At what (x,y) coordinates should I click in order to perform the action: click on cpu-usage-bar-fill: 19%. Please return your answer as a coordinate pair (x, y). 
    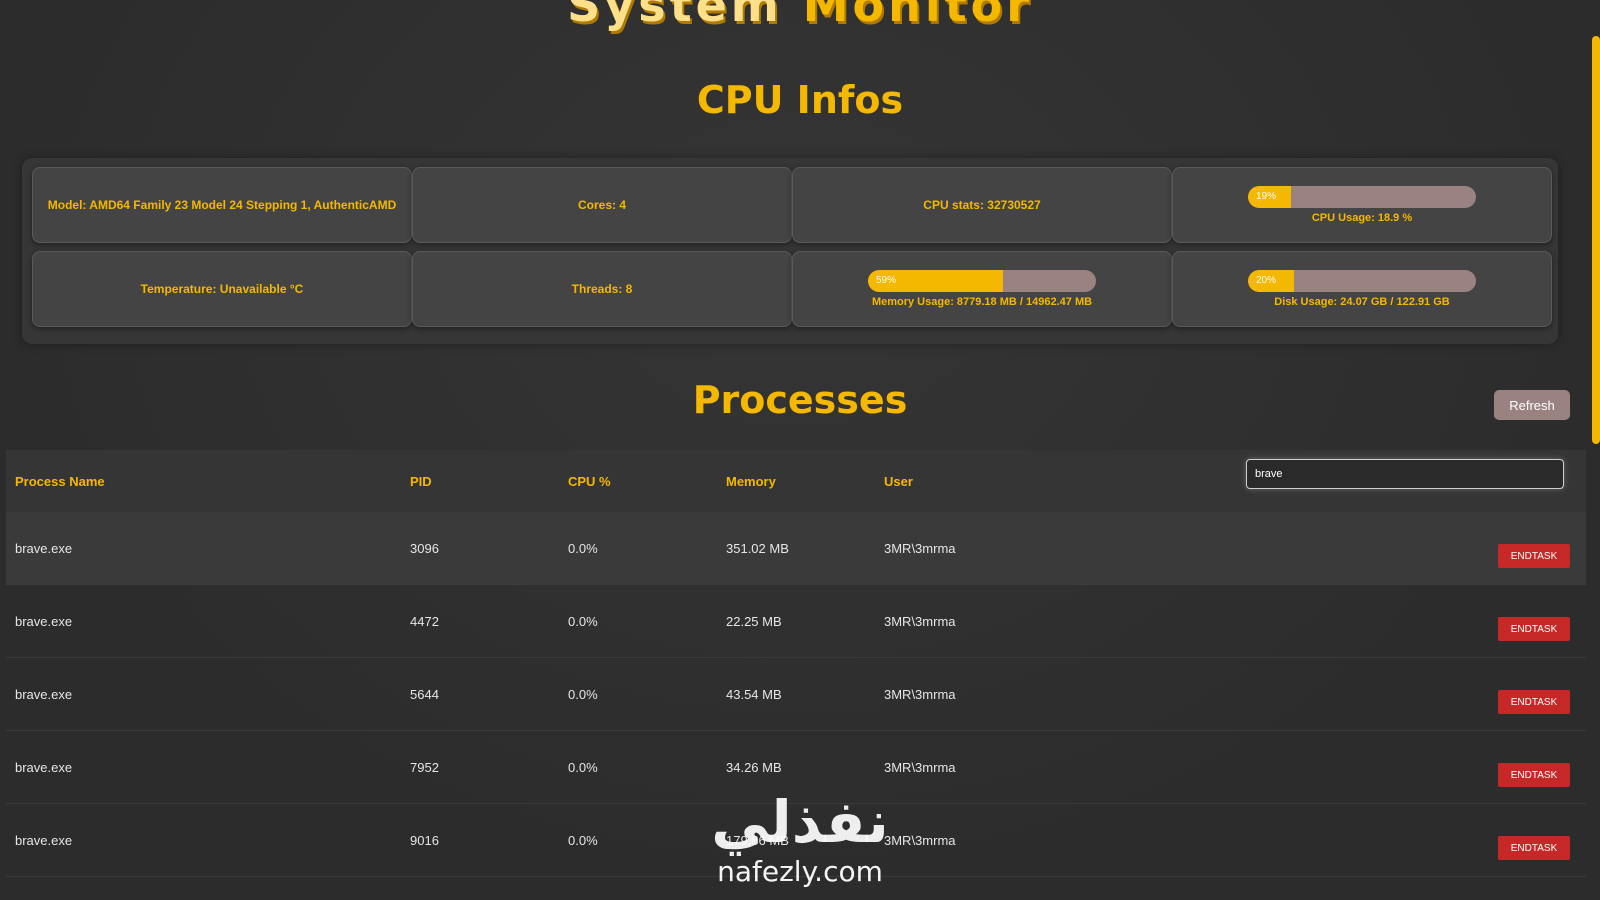
    Looking at the image, I should click on (1270, 197).